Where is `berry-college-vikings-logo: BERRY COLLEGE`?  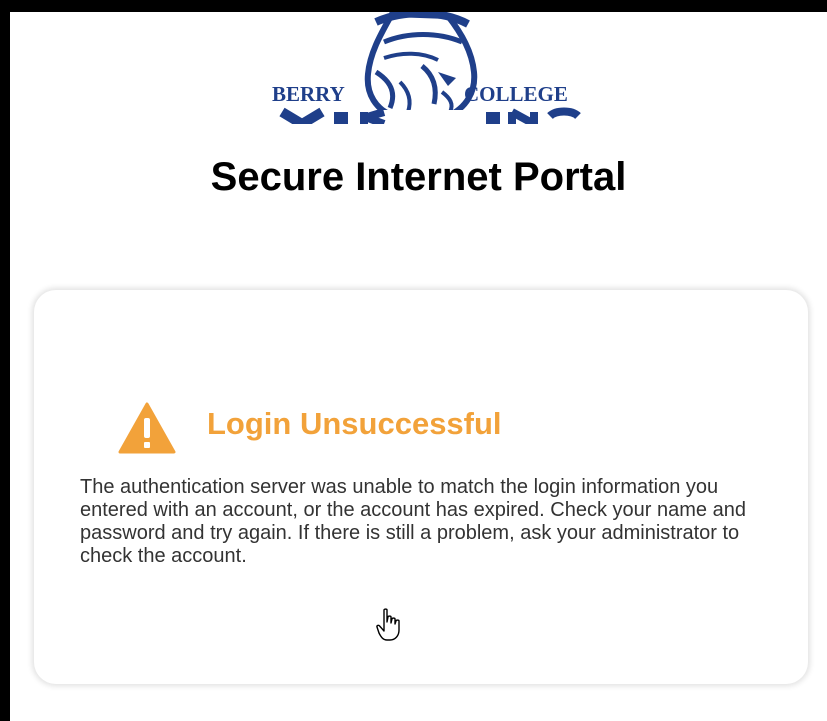
berry-college-vikings-logo: BERRY COLLEGE is located at coordinates (432, 68).